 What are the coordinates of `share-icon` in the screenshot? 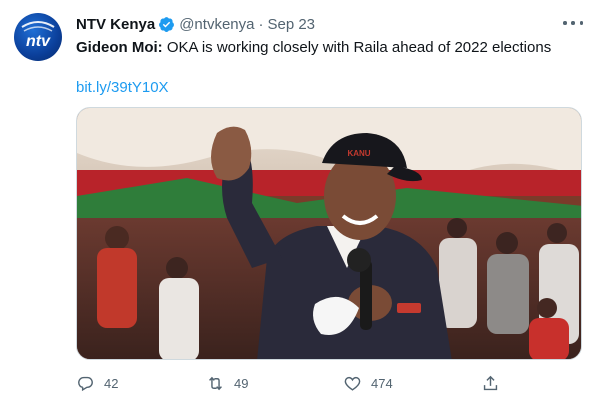 It's located at (490, 382).